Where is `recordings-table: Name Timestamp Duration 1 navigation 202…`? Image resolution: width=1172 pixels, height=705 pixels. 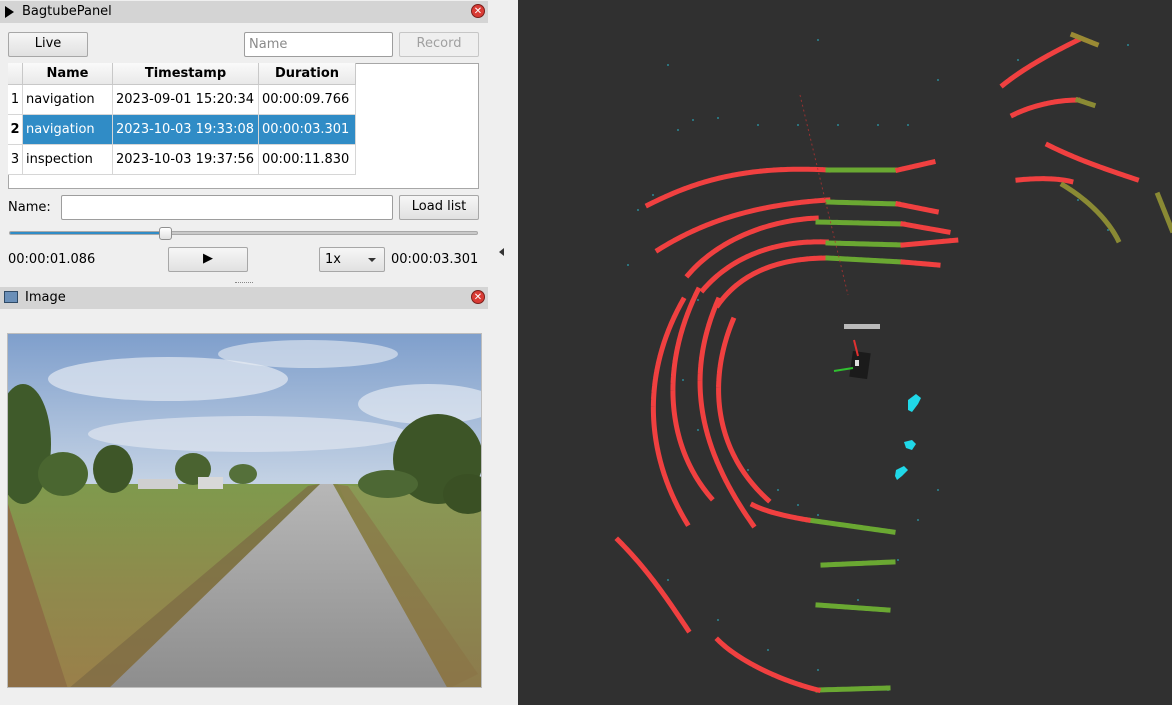 recordings-table: Name Timestamp Duration 1 navigation 202… is located at coordinates (182, 119).